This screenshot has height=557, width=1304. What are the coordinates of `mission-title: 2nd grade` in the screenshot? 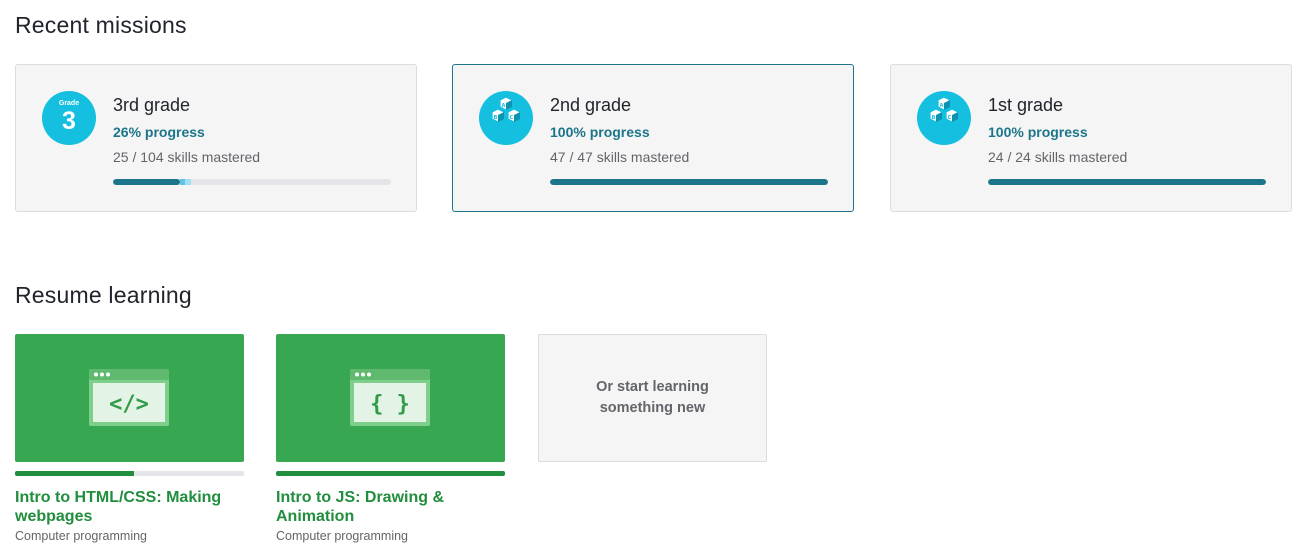 It's located at (590, 105).